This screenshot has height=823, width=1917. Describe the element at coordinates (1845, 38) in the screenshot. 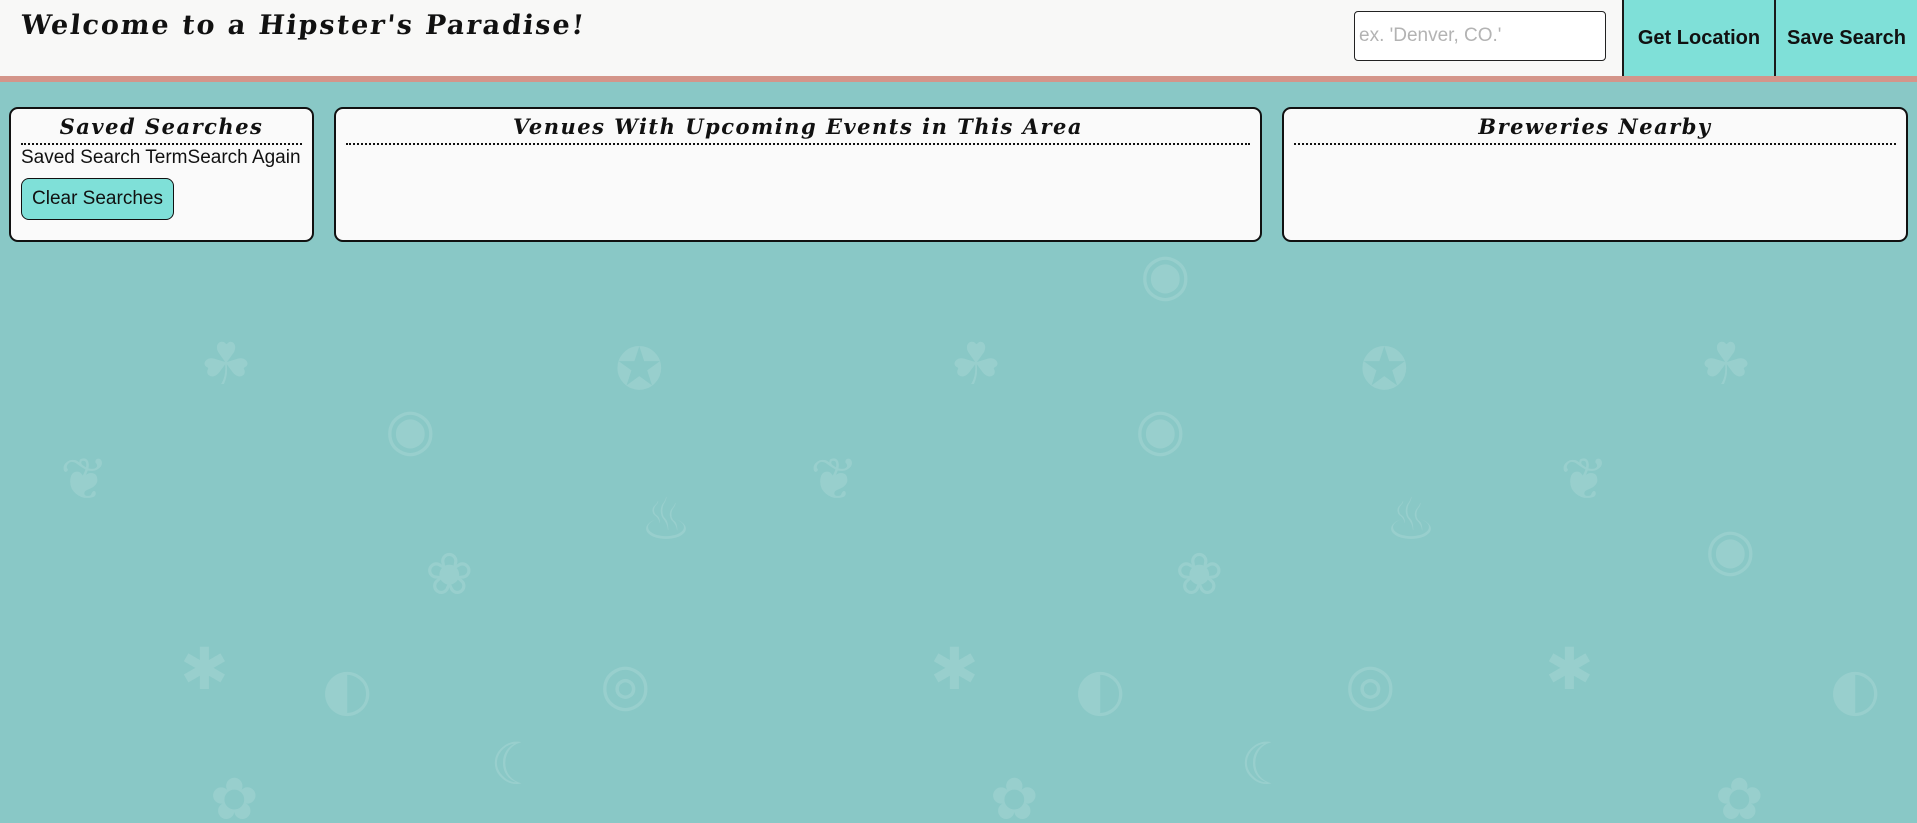

I see `save-search-button: Save Search` at that location.